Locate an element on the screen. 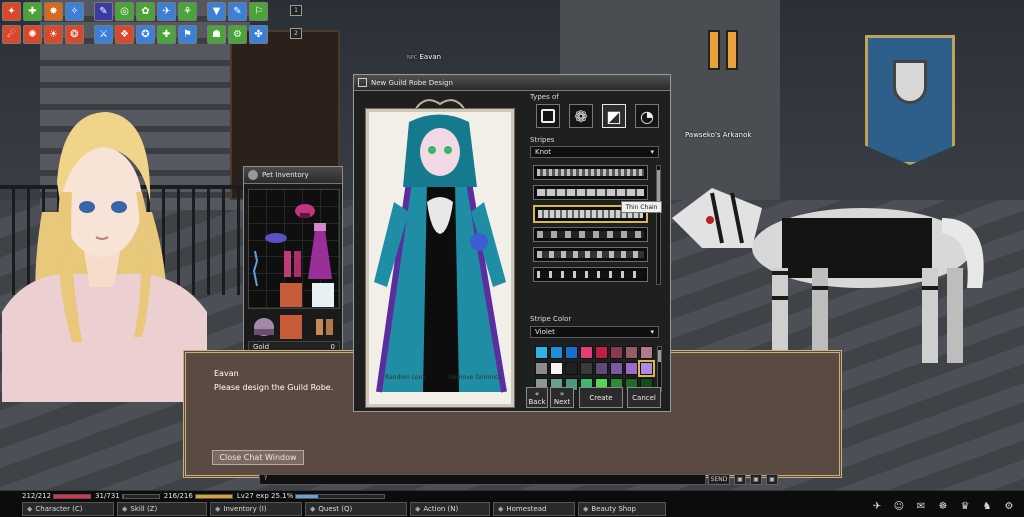 Image resolution: width=1024 pixels, height=517 pixels. party-icon: ☸ is located at coordinates (943, 506).